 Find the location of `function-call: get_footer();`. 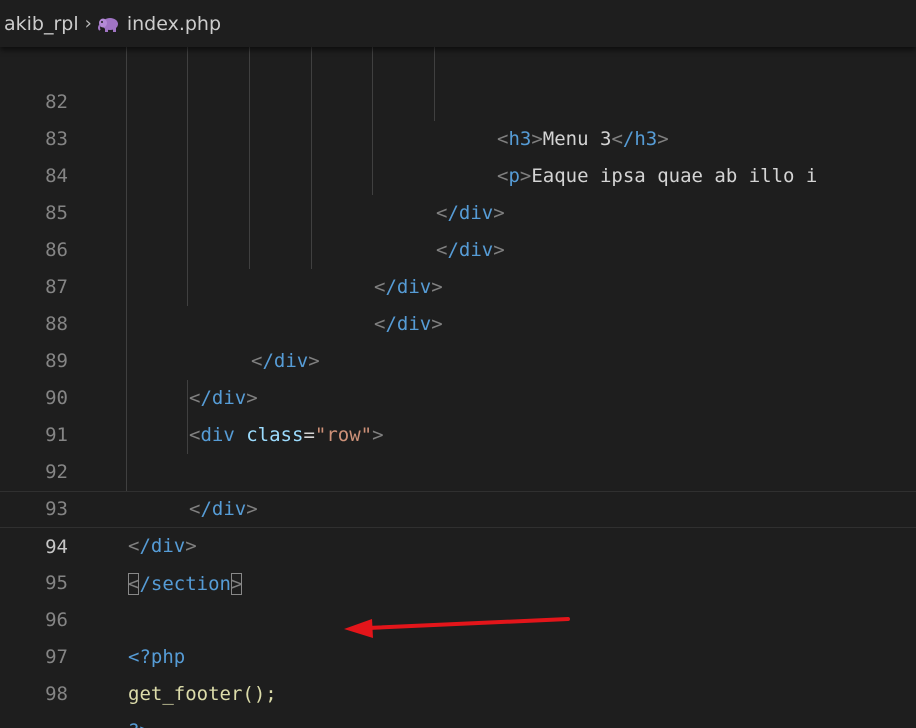

function-call: get_footer(); is located at coordinates (202, 694).